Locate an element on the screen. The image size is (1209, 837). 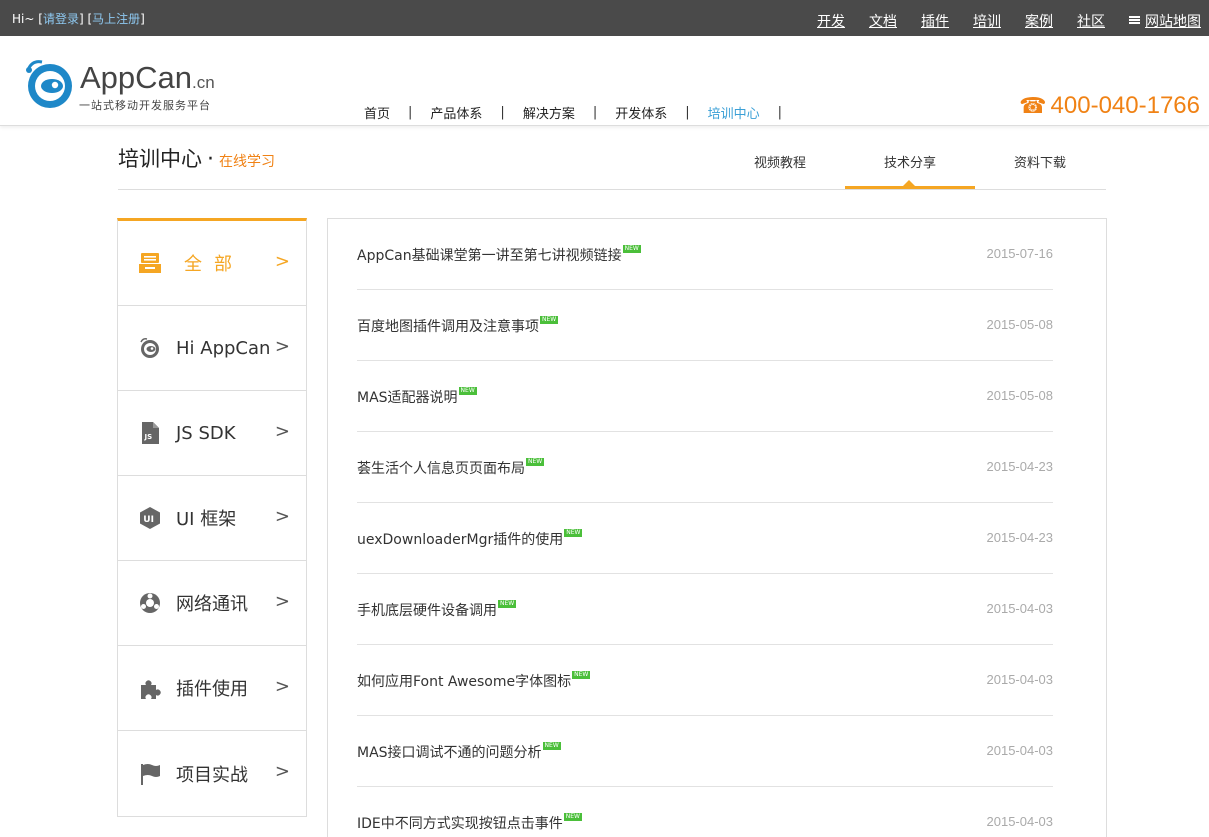
network-icon is located at coordinates (150, 603).